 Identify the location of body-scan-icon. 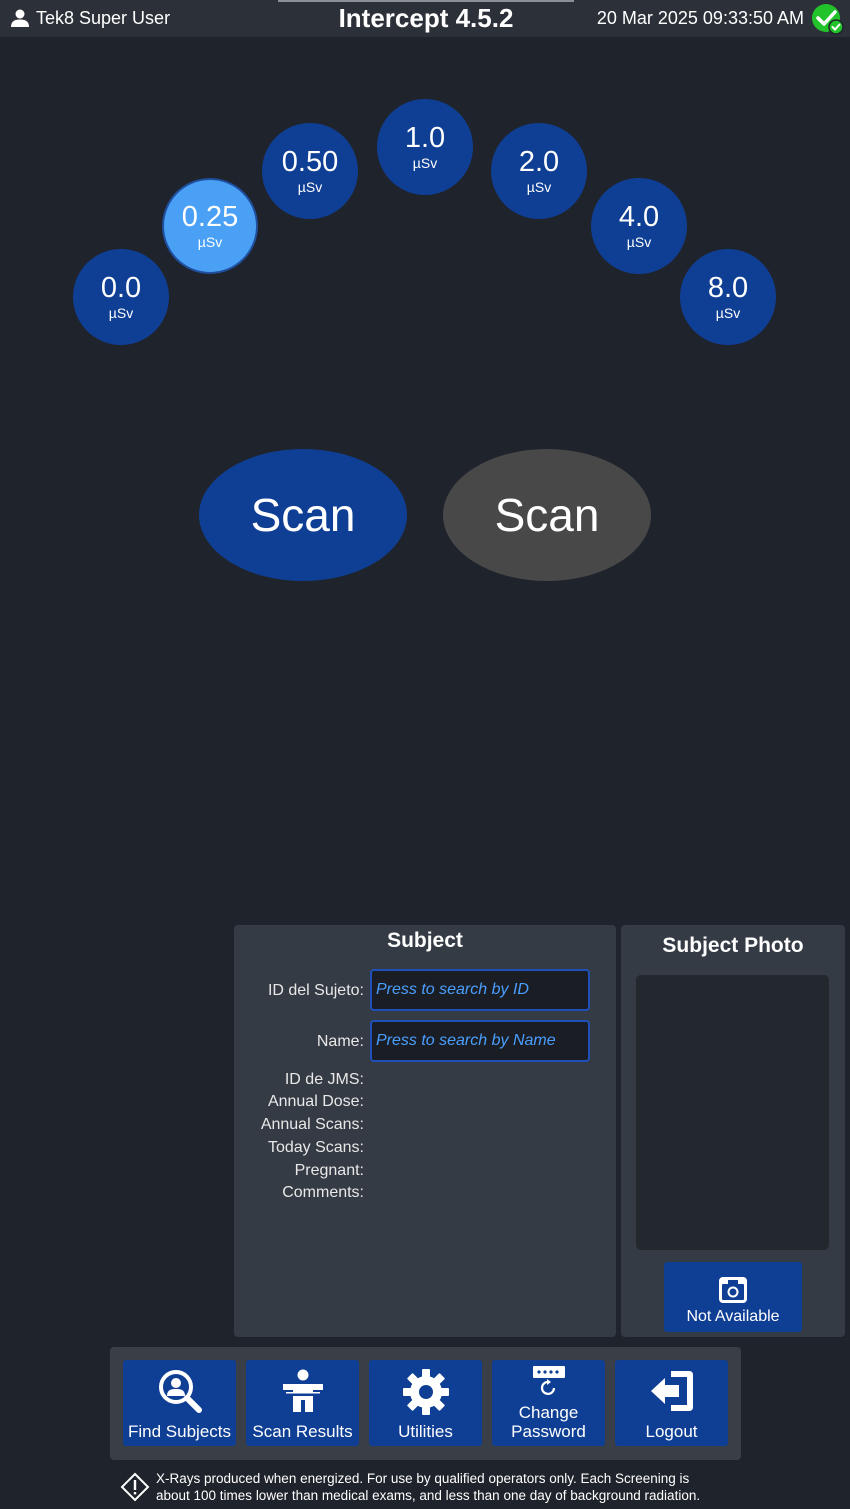
(302, 1390).